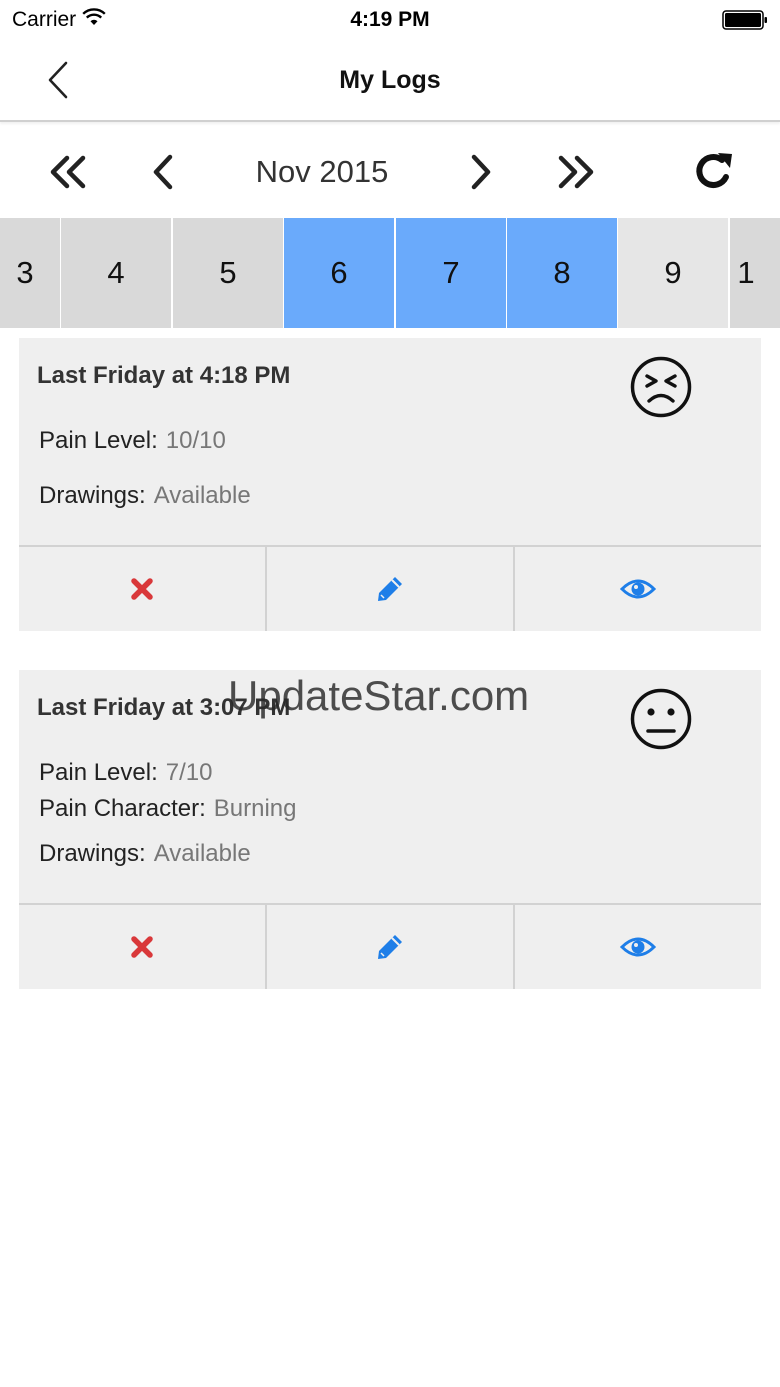  What do you see at coordinates (164, 375) in the screenshot?
I see `log-title: Last Friday at 4:18 PM` at bounding box center [164, 375].